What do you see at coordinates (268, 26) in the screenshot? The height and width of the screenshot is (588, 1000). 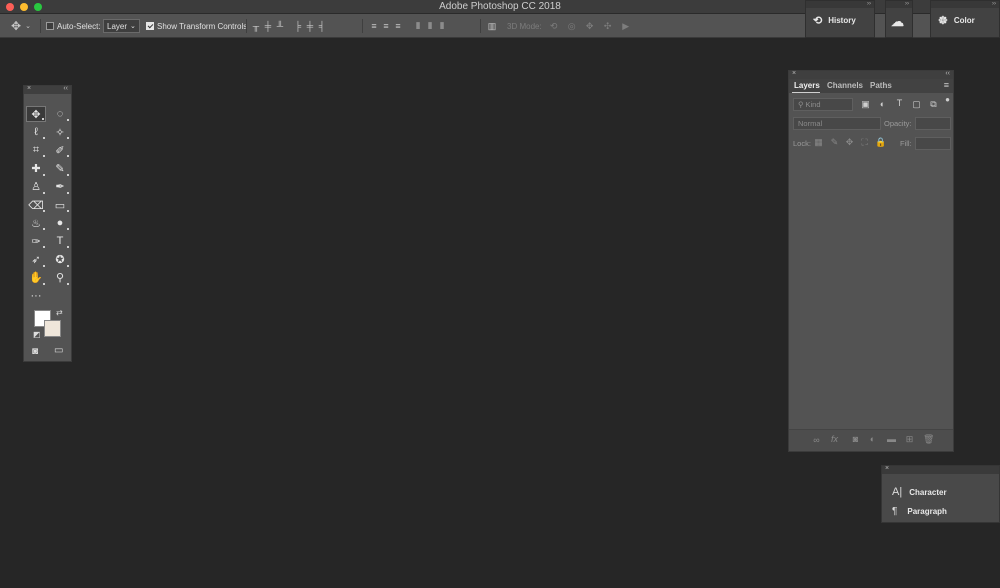 I see `align-vertical-center-icon: ╪` at bounding box center [268, 26].